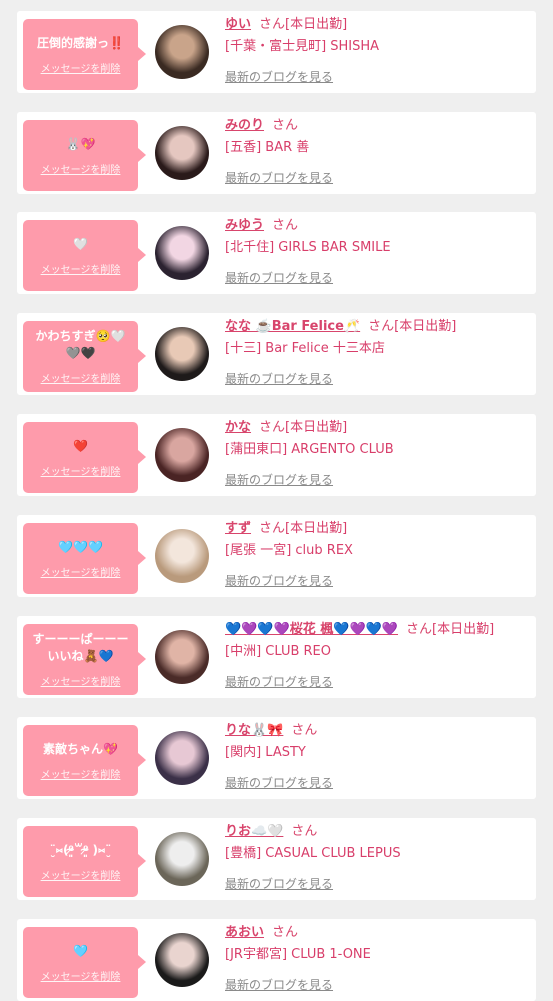  Describe the element at coordinates (84, 558) in the screenshot. I see `message-bubble: 🩵🩵🩵 メッセージを削除` at that location.